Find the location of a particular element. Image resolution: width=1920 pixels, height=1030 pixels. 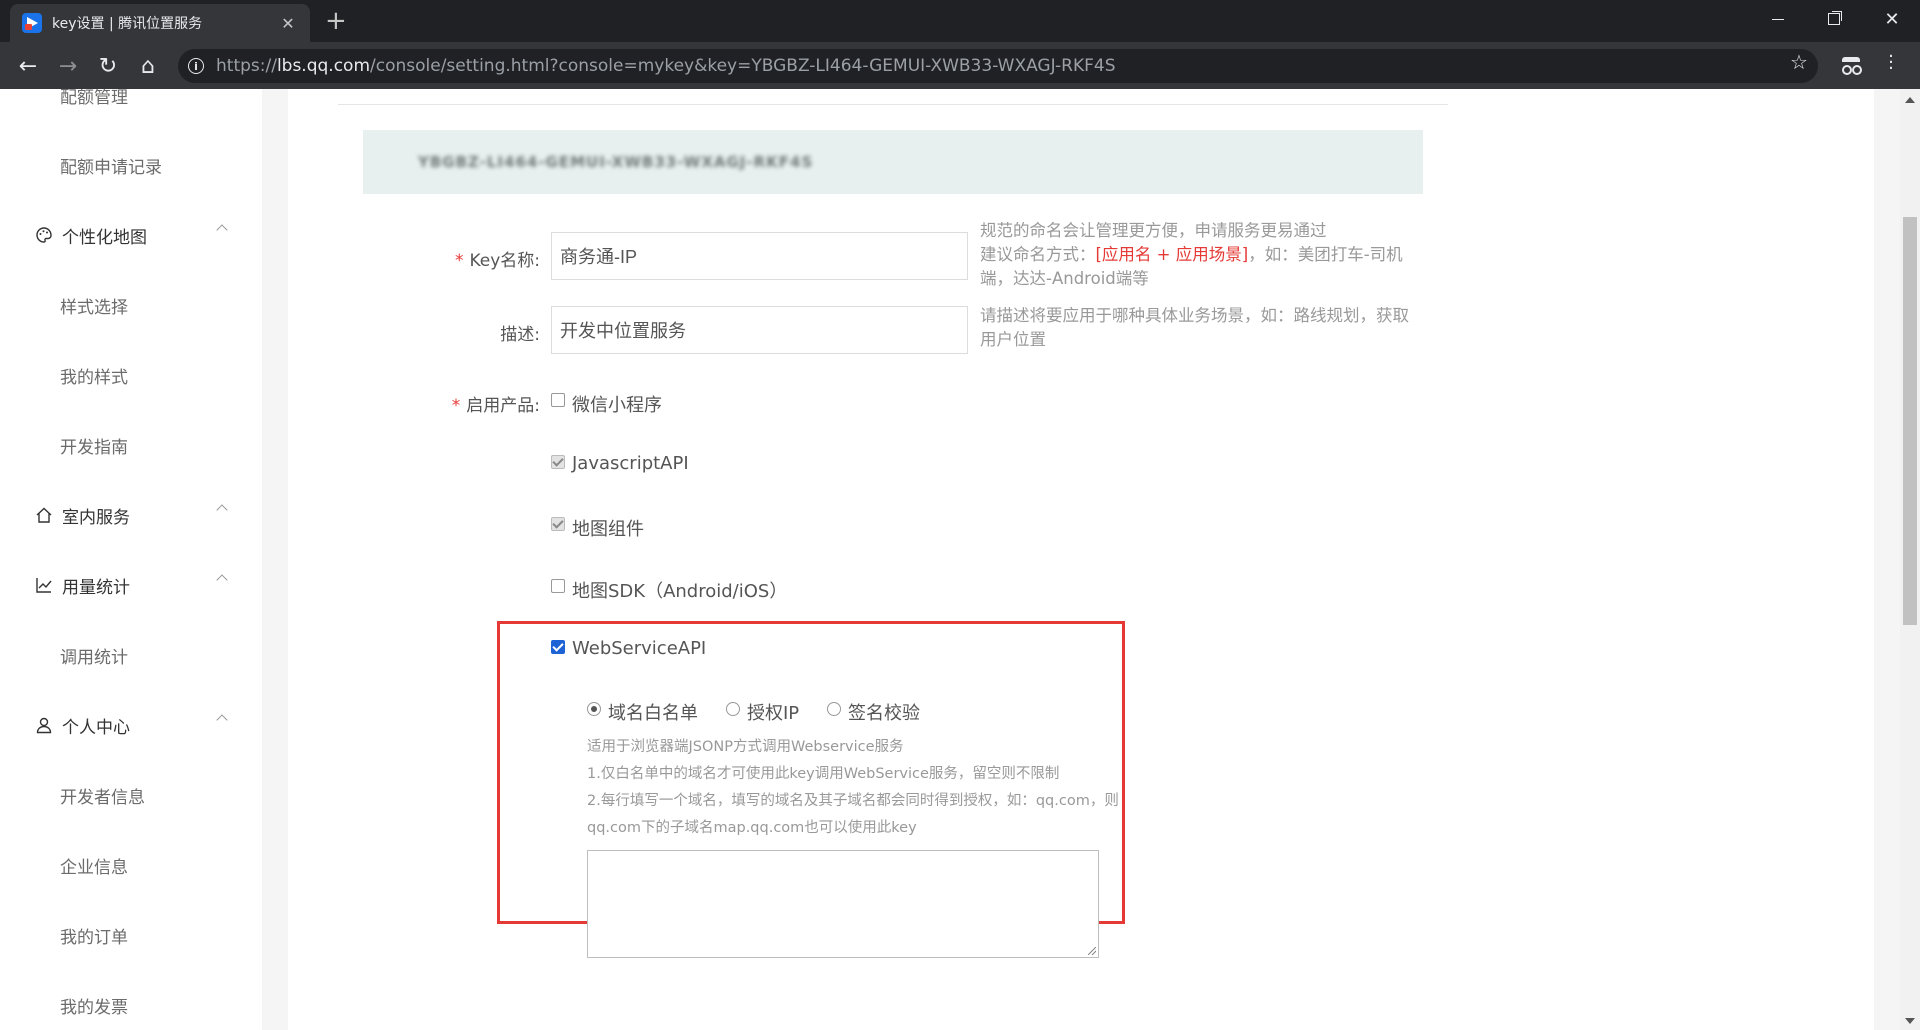

sidebar-item-label: 配额申请记录 is located at coordinates (111, 167).